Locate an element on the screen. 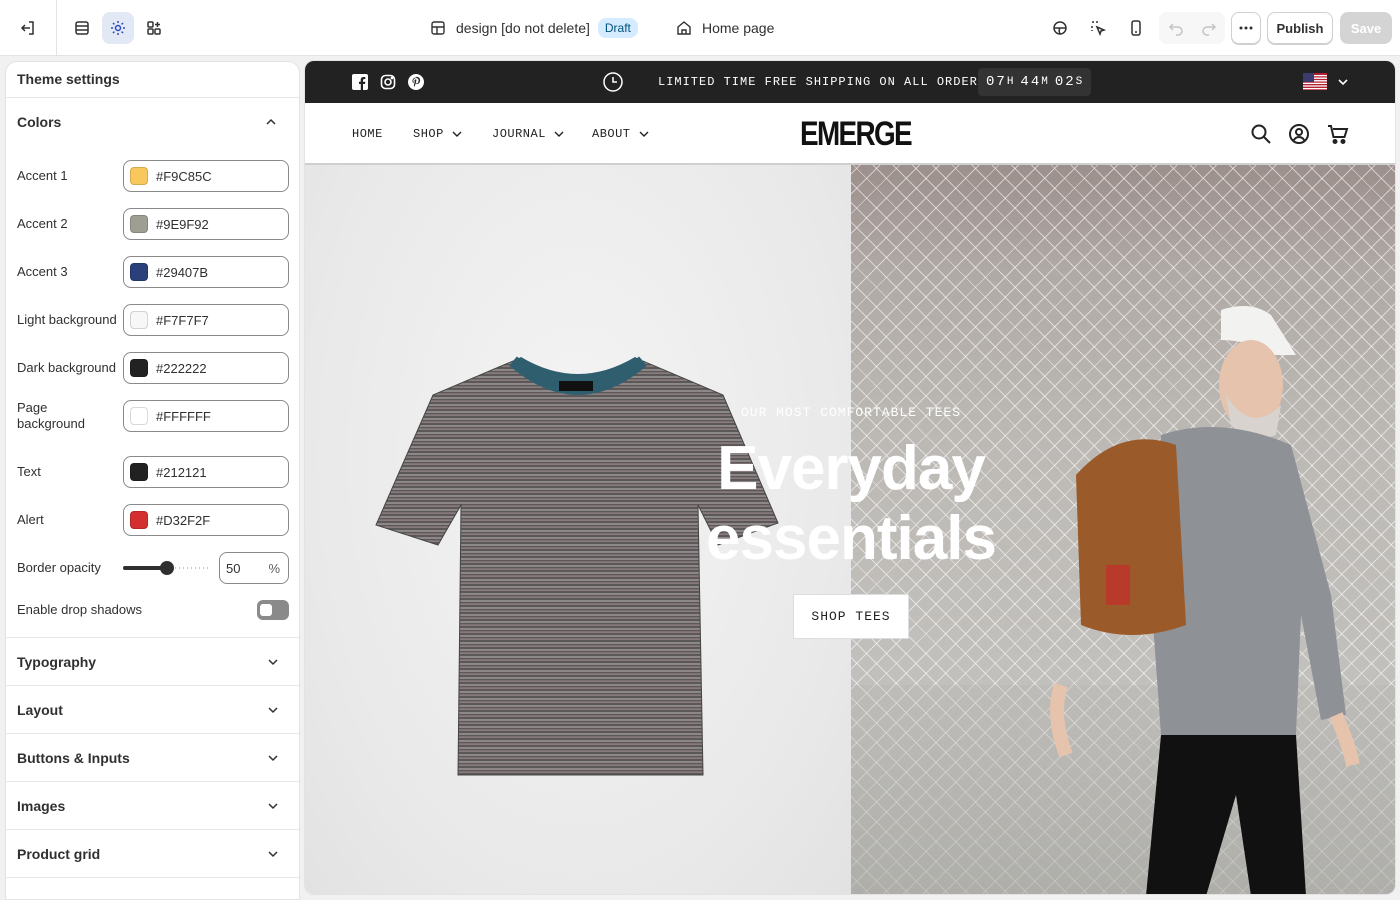 This screenshot has height=900, width=1400. color-label: Accent 2 is located at coordinates (42, 223).